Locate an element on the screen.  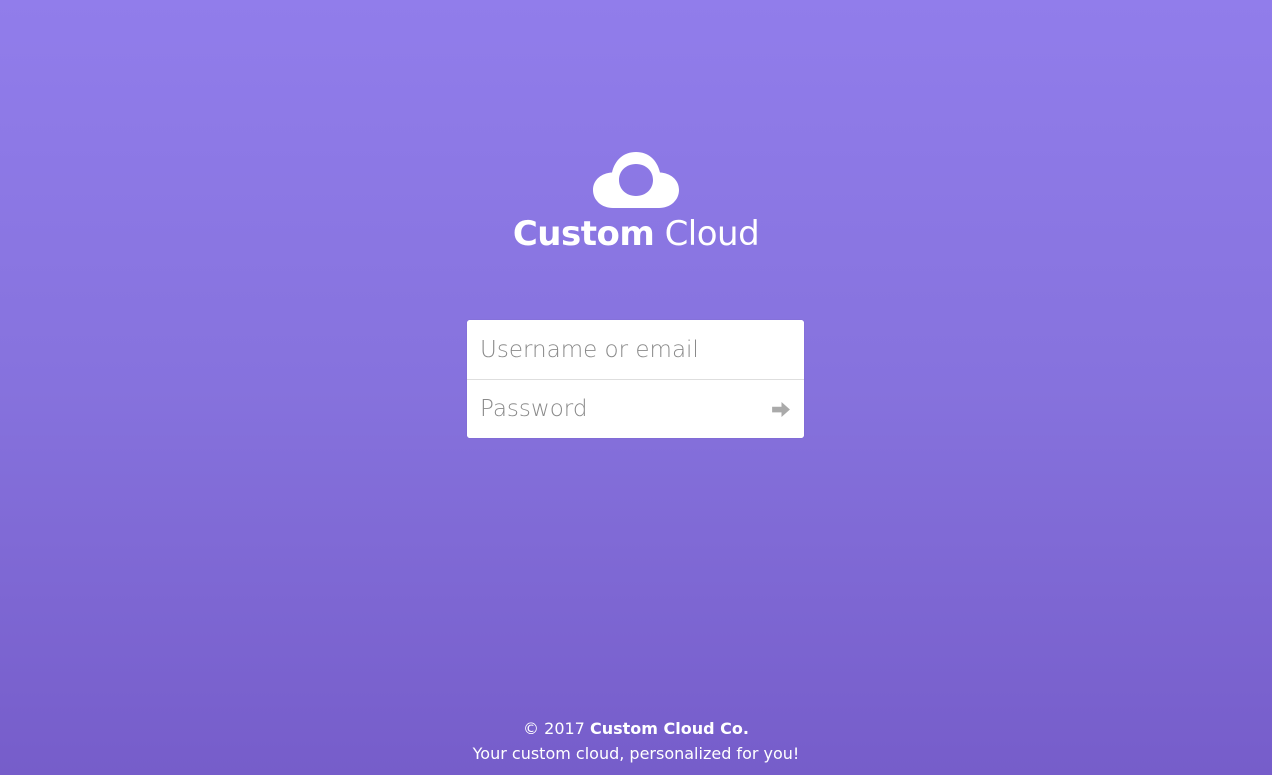
password-input is located at coordinates (635, 409).